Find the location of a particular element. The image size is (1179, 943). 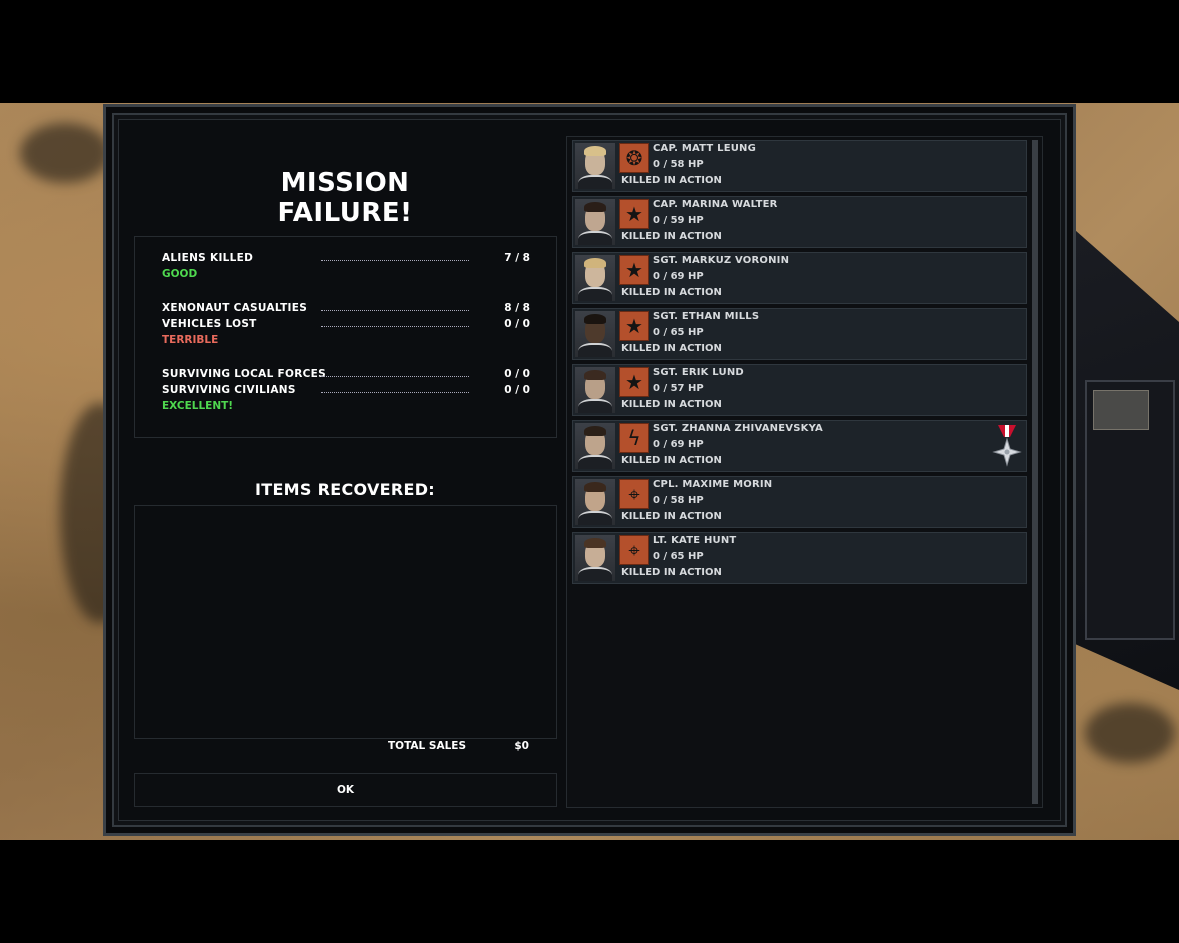

local-forces-value: 0 / 0 is located at coordinates (517, 374).